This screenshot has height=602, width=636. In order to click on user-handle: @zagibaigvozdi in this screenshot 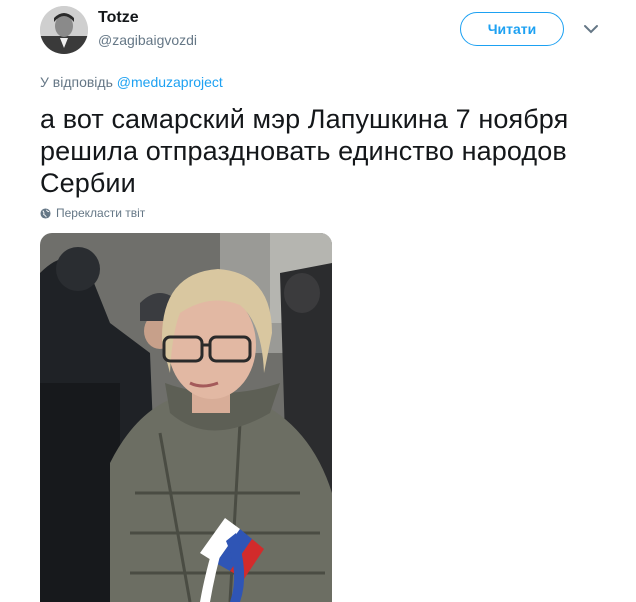, I will do `click(147, 40)`.